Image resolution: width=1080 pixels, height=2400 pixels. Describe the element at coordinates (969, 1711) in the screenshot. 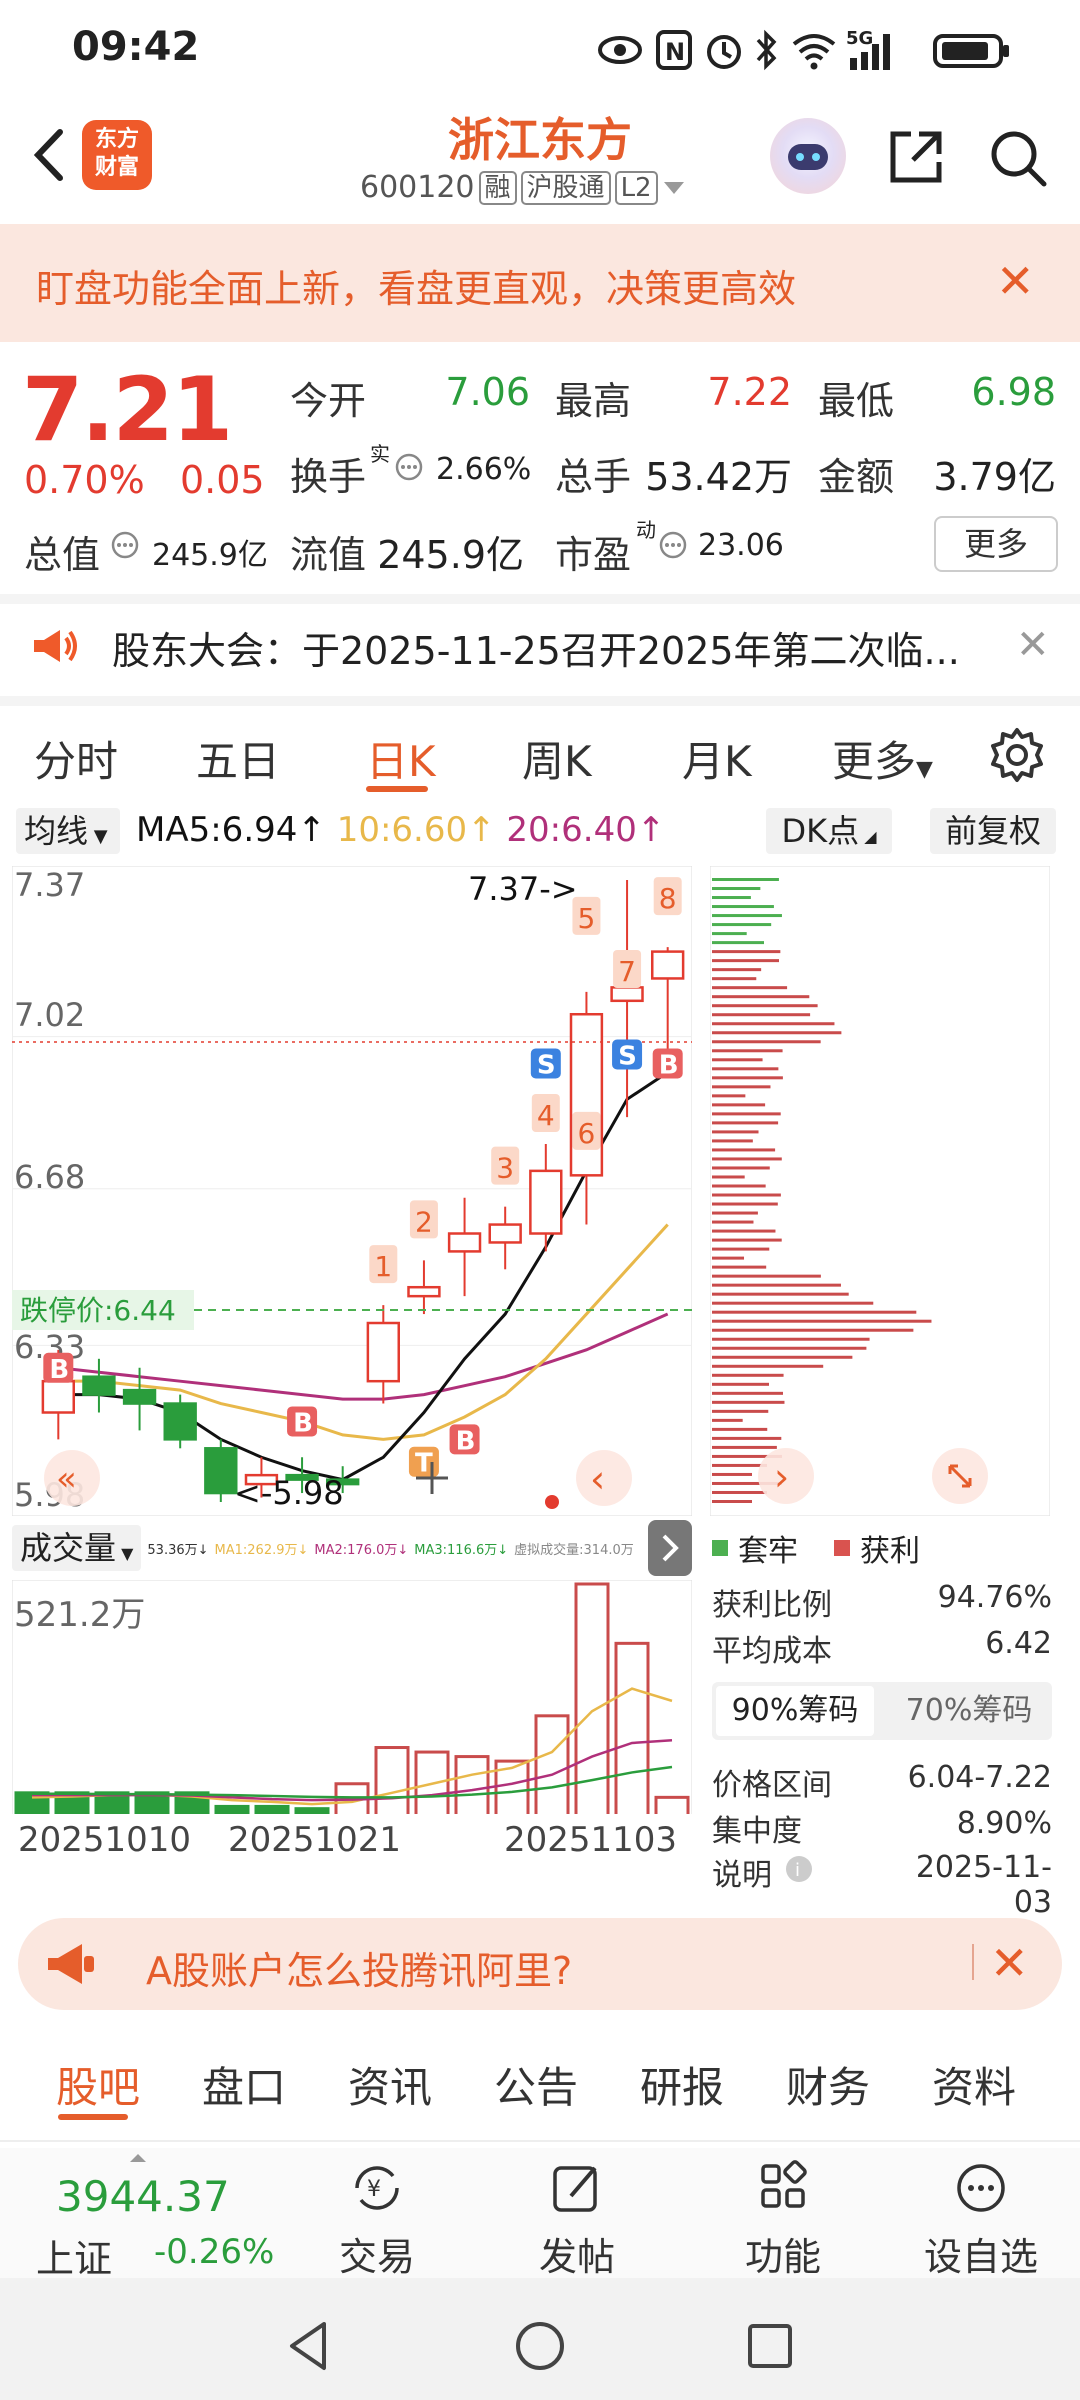

I see `tab-chip-70: 70%筹码` at that location.